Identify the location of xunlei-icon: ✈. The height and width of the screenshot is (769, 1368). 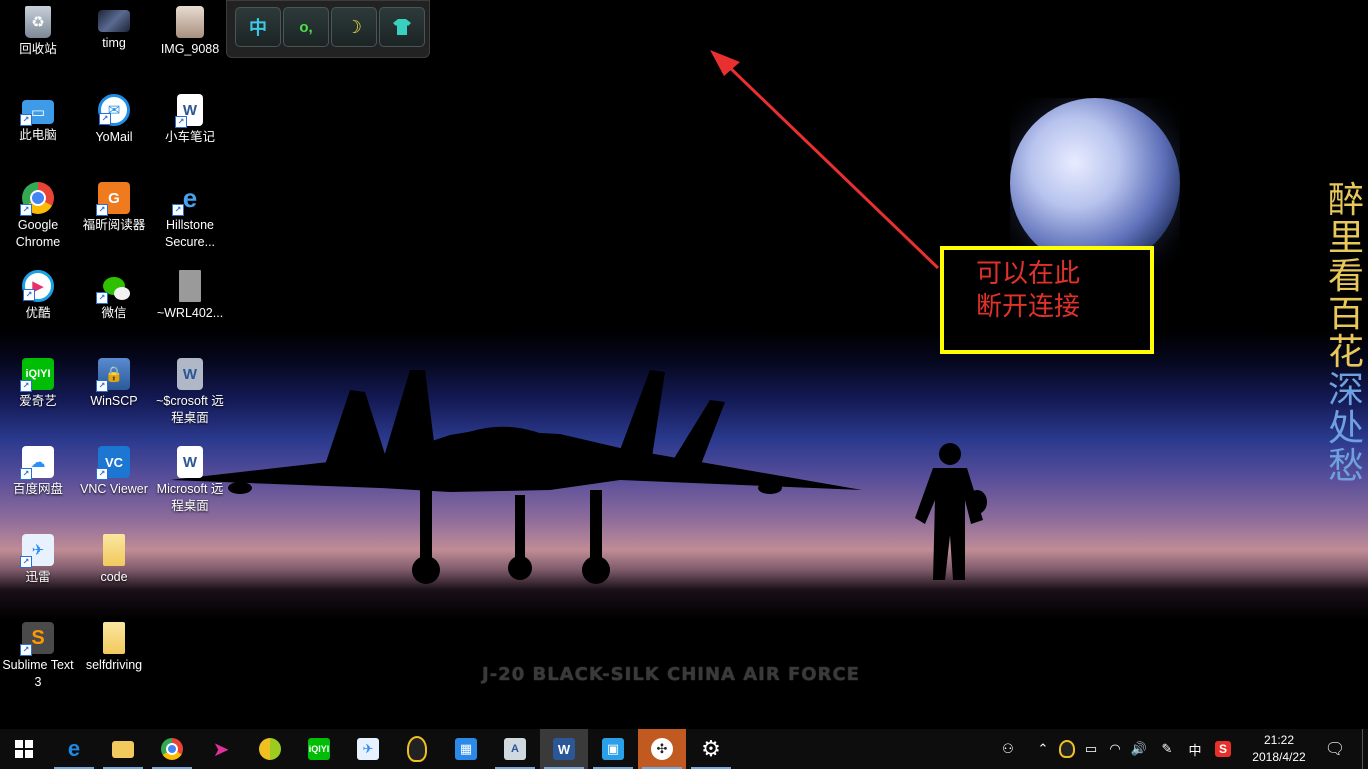
(368, 749).